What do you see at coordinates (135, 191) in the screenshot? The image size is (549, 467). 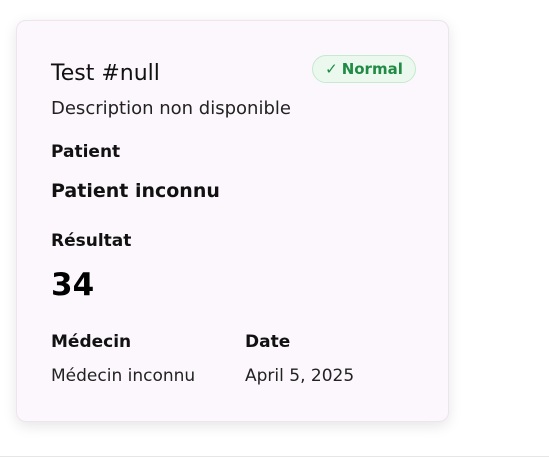 I see `patient-value: Patient inconnu` at bounding box center [135, 191].